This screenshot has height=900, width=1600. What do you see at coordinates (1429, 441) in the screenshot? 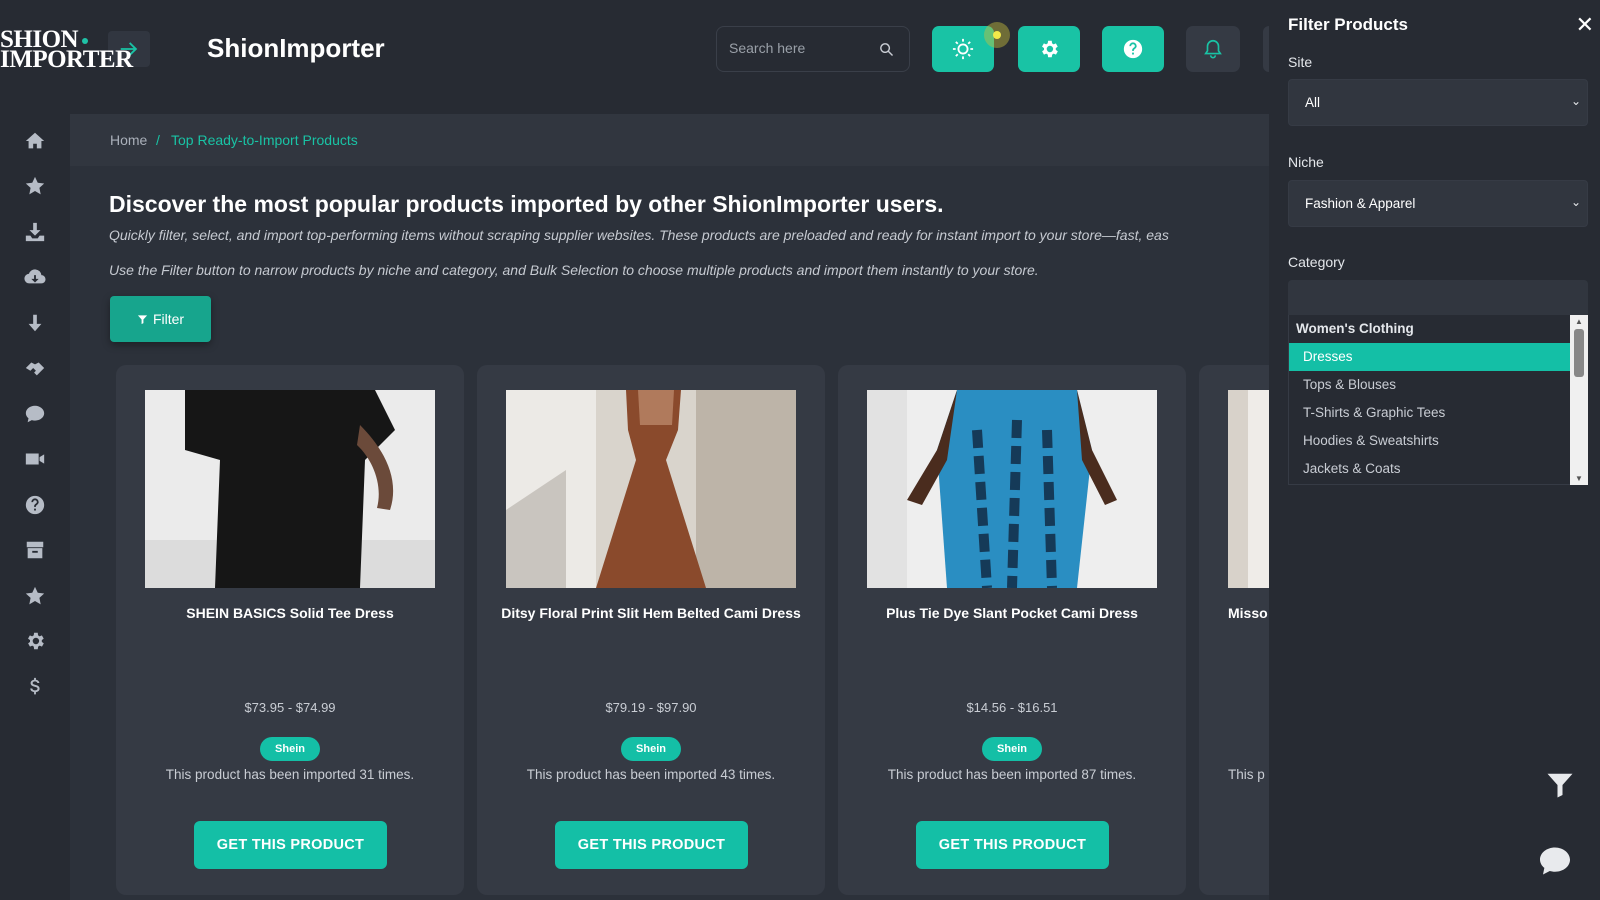
I see `category-option-hoodies: Hoodies & Sweatshirts` at bounding box center [1429, 441].